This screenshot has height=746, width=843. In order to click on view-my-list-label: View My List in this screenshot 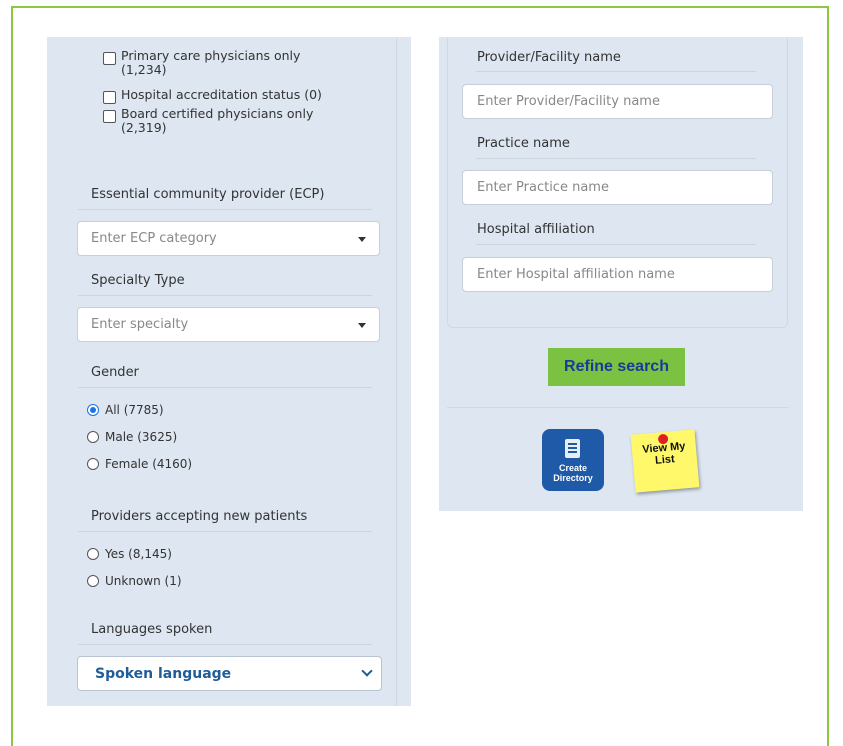, I will do `click(663, 453)`.